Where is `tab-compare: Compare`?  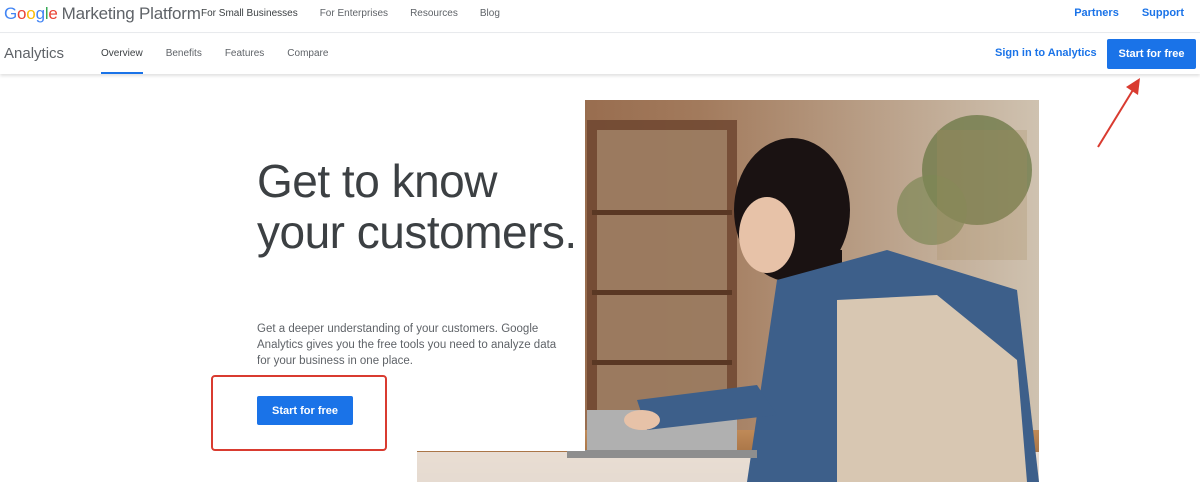 tab-compare: Compare is located at coordinates (307, 54).